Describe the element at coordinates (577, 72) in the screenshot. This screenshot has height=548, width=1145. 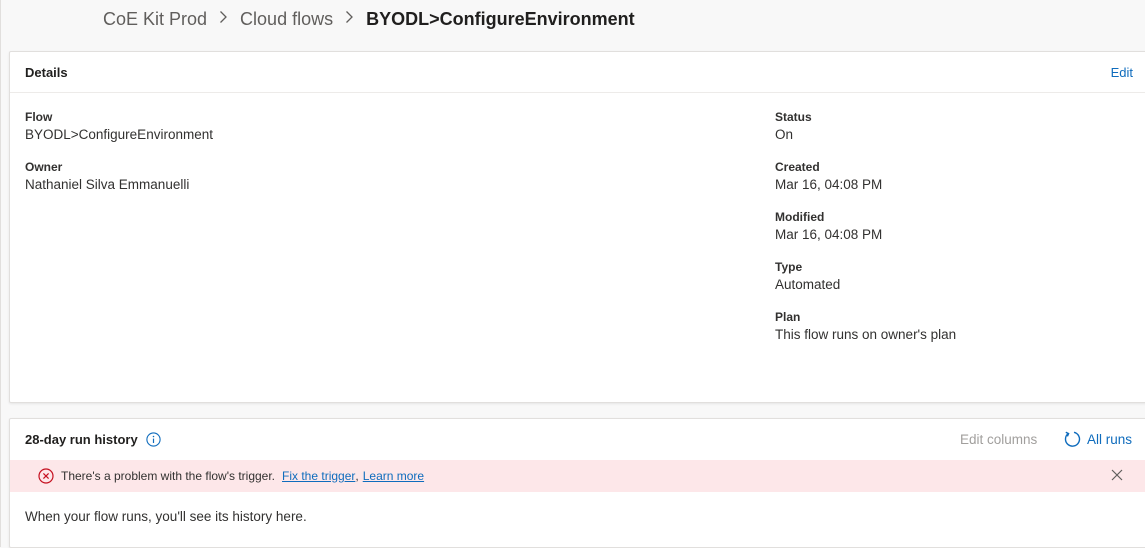
I see `details-card-header: Details Edit` at that location.